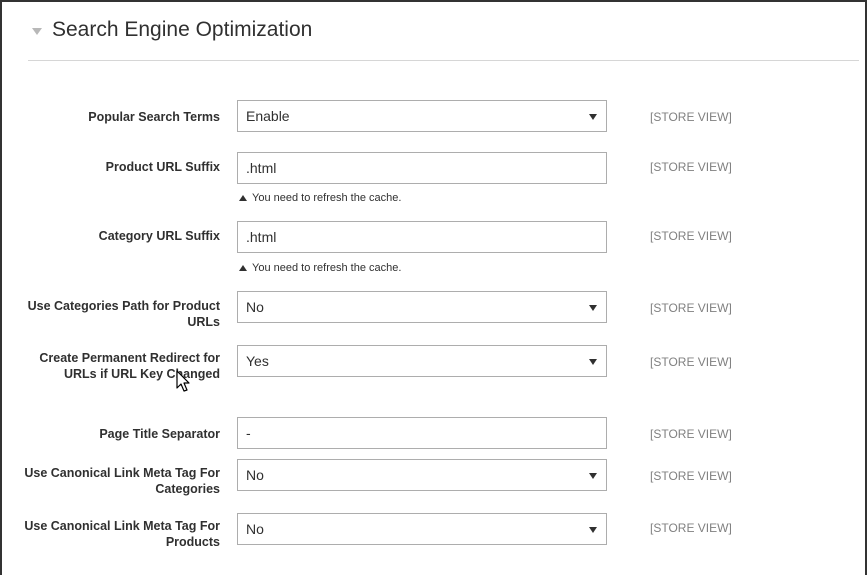 Image resolution: width=867 pixels, height=575 pixels. Describe the element at coordinates (422, 307) in the screenshot. I see `use-categories-path-select: No` at that location.